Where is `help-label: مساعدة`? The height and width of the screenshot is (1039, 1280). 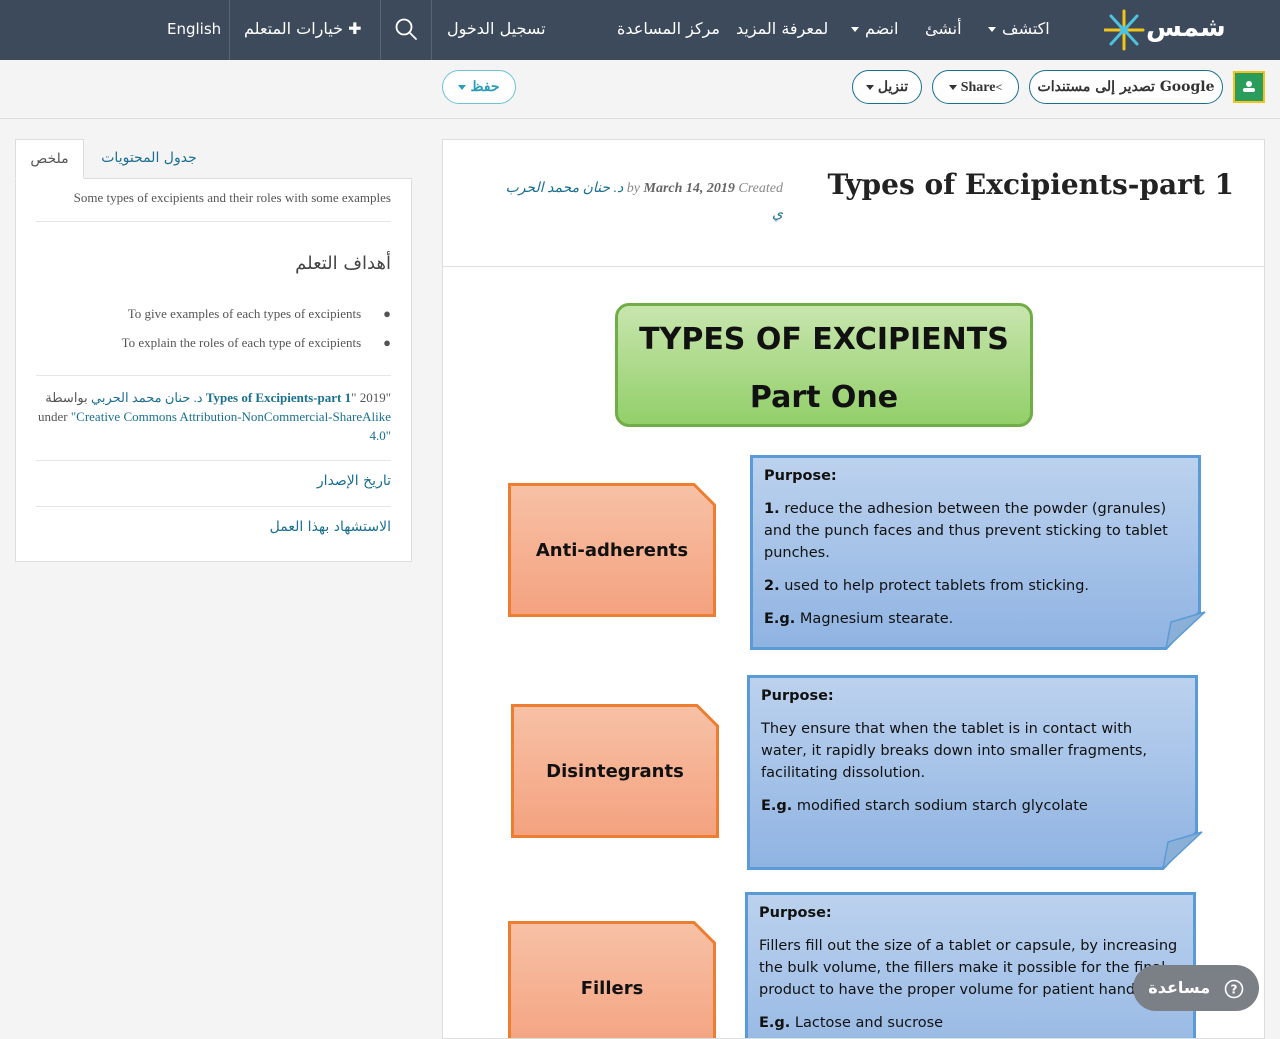
help-label: مساعدة is located at coordinates (1179, 987).